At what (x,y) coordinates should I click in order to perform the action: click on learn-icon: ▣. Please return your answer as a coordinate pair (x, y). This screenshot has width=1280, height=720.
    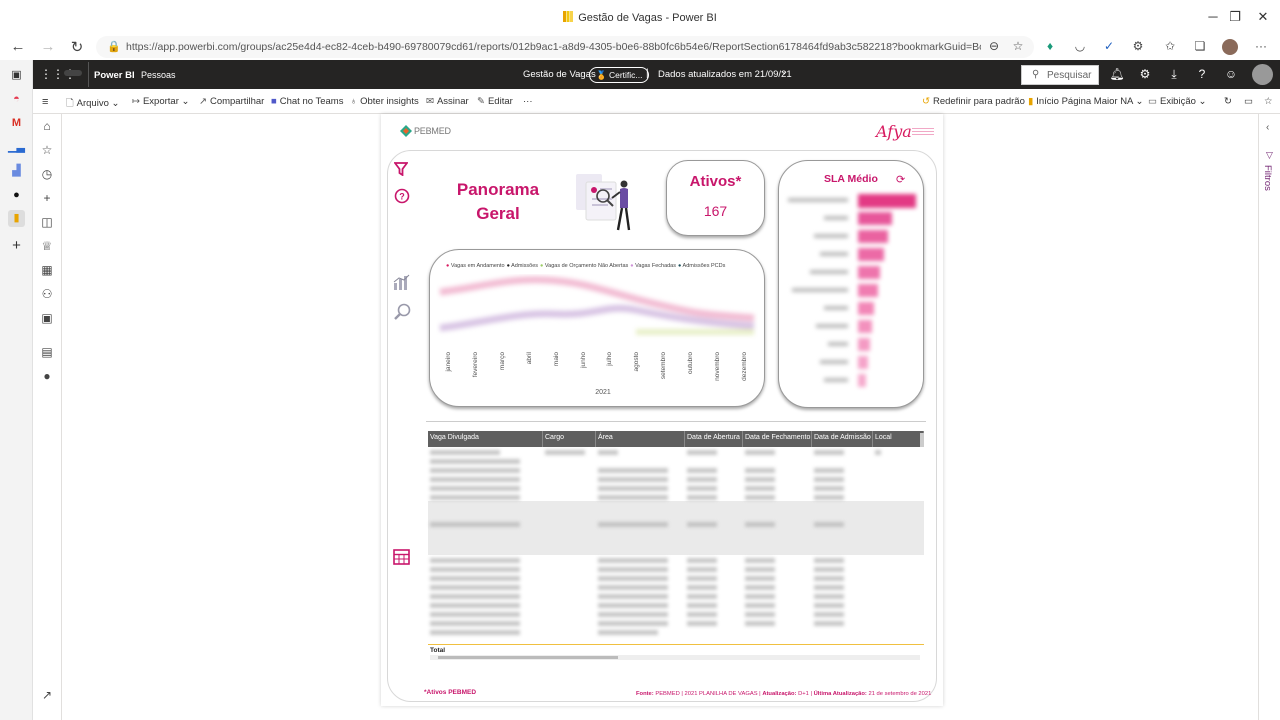
    Looking at the image, I should click on (47, 318).